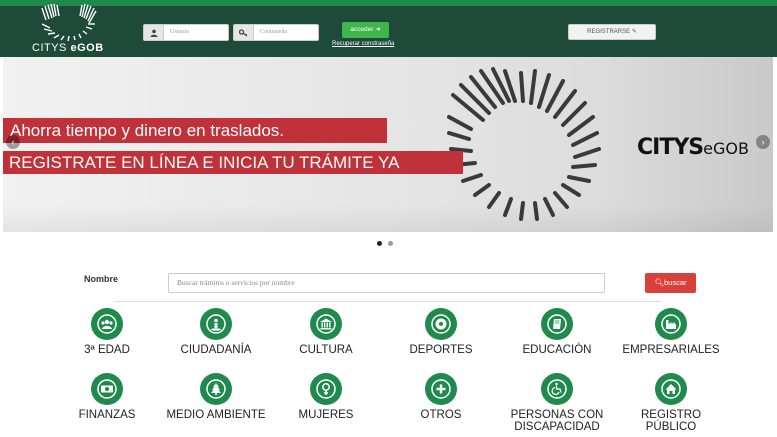  I want to click on banner-brand-sign: CITYSeGOB, so click(693, 147).